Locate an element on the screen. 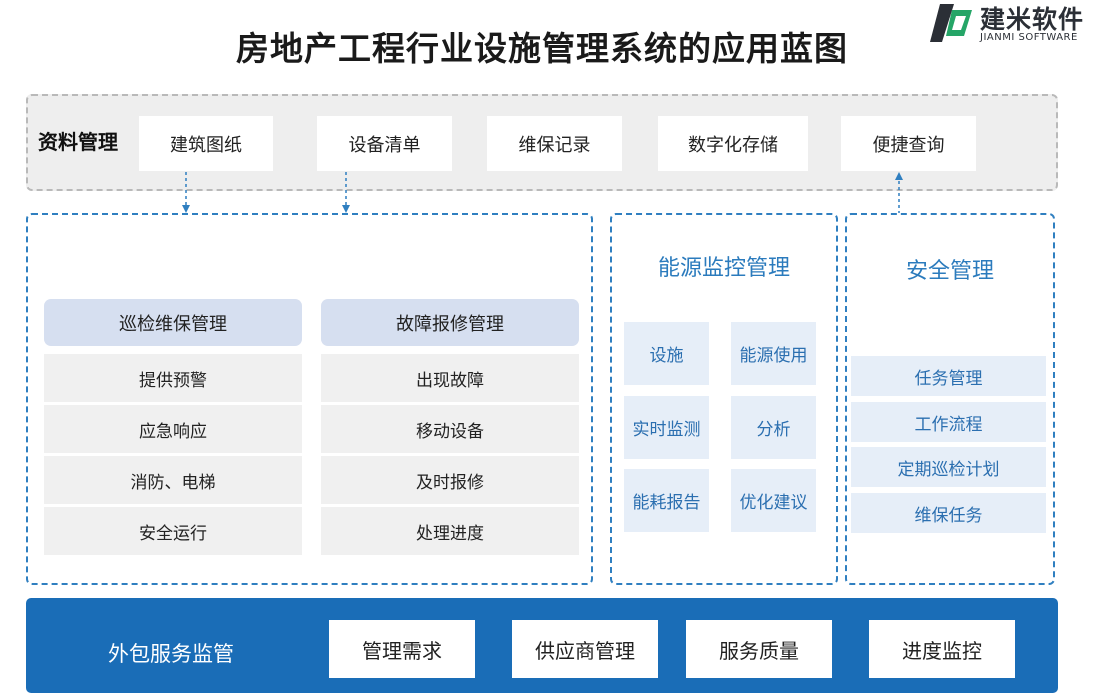 This screenshot has width=1100, height=700. energy-title: 能源监控管理 is located at coordinates (723, 268).